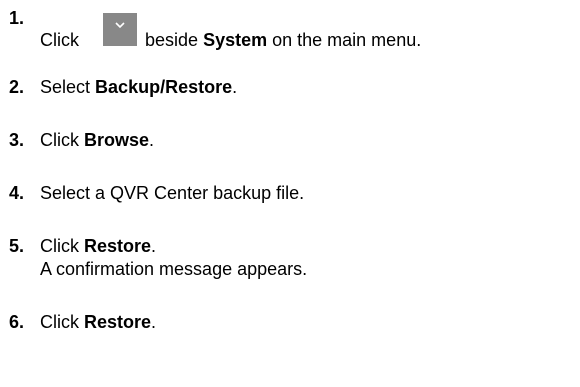  Describe the element at coordinates (235, 40) in the screenshot. I see `system-label: System` at that location.